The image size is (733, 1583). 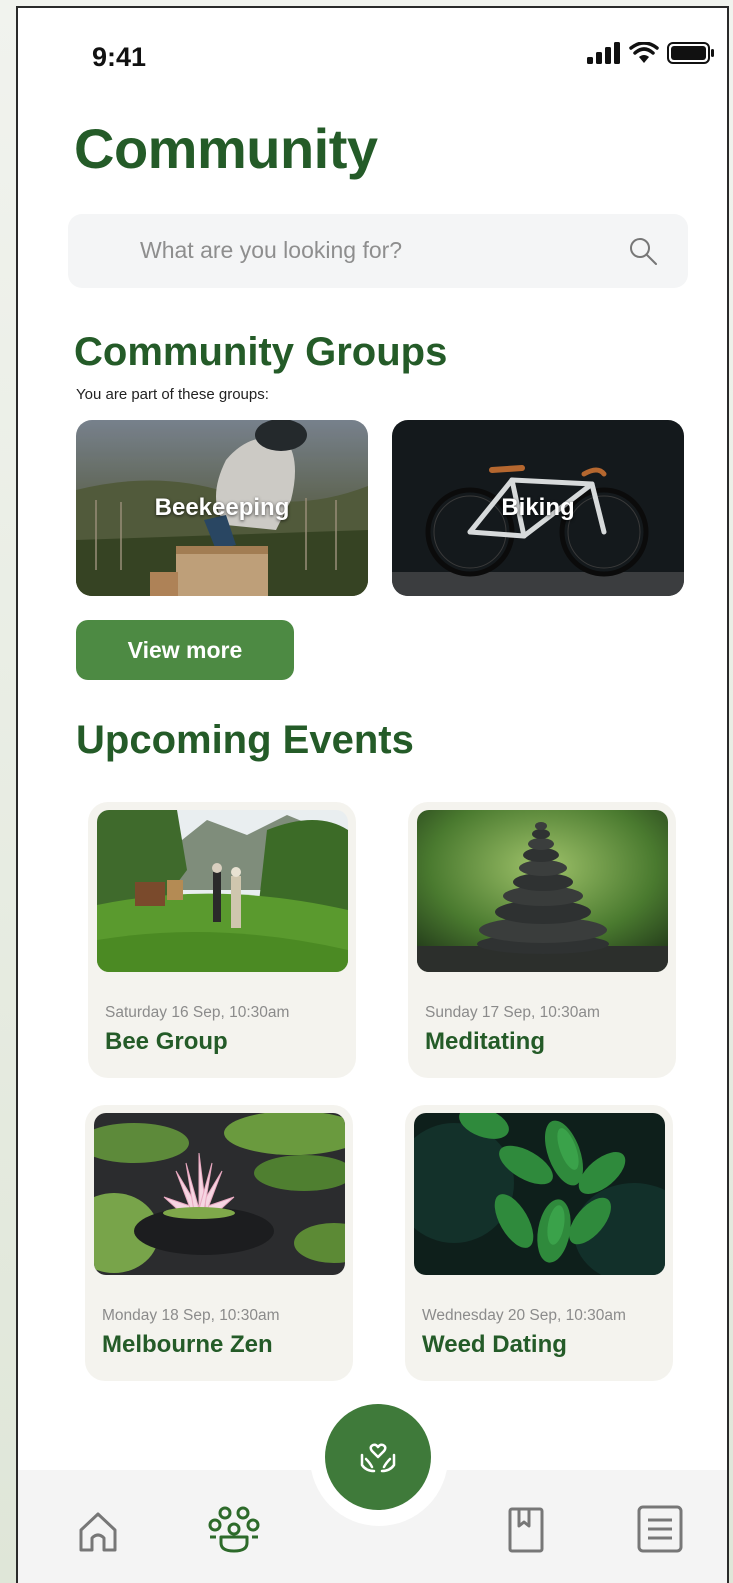 I want to click on weed-dating-image, so click(x=539, y=1194).